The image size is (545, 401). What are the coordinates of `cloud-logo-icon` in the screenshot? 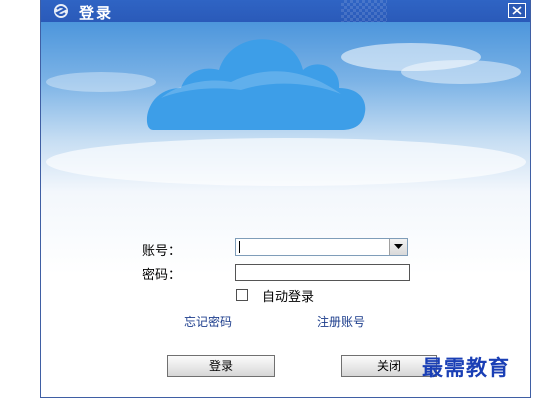 It's located at (256, 85).